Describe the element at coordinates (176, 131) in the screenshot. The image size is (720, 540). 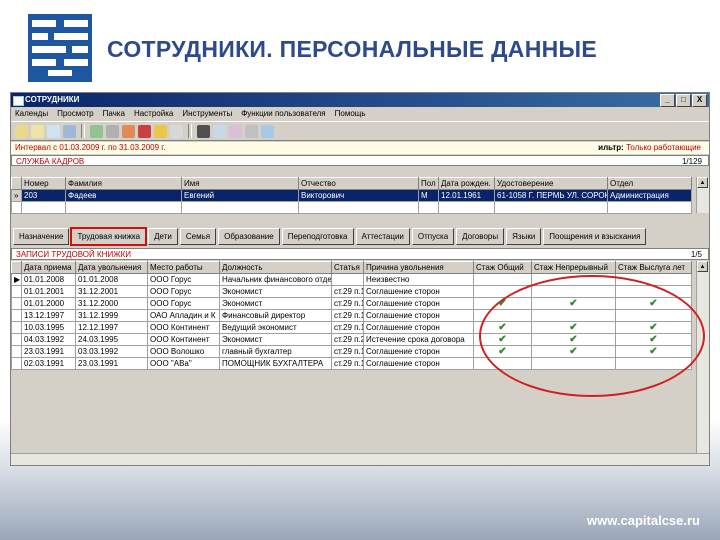
I see `filter-clear-icon` at that location.